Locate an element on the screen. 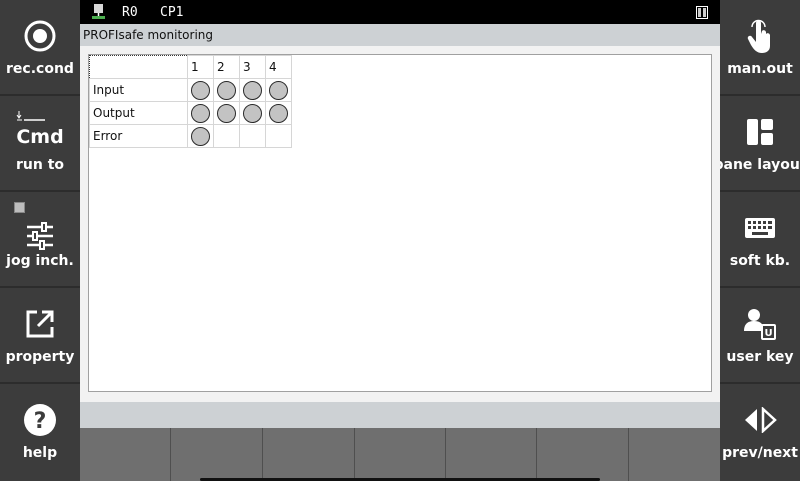 This screenshot has width=800, height=481. pane-layout-label: pane layout is located at coordinates (756, 165).